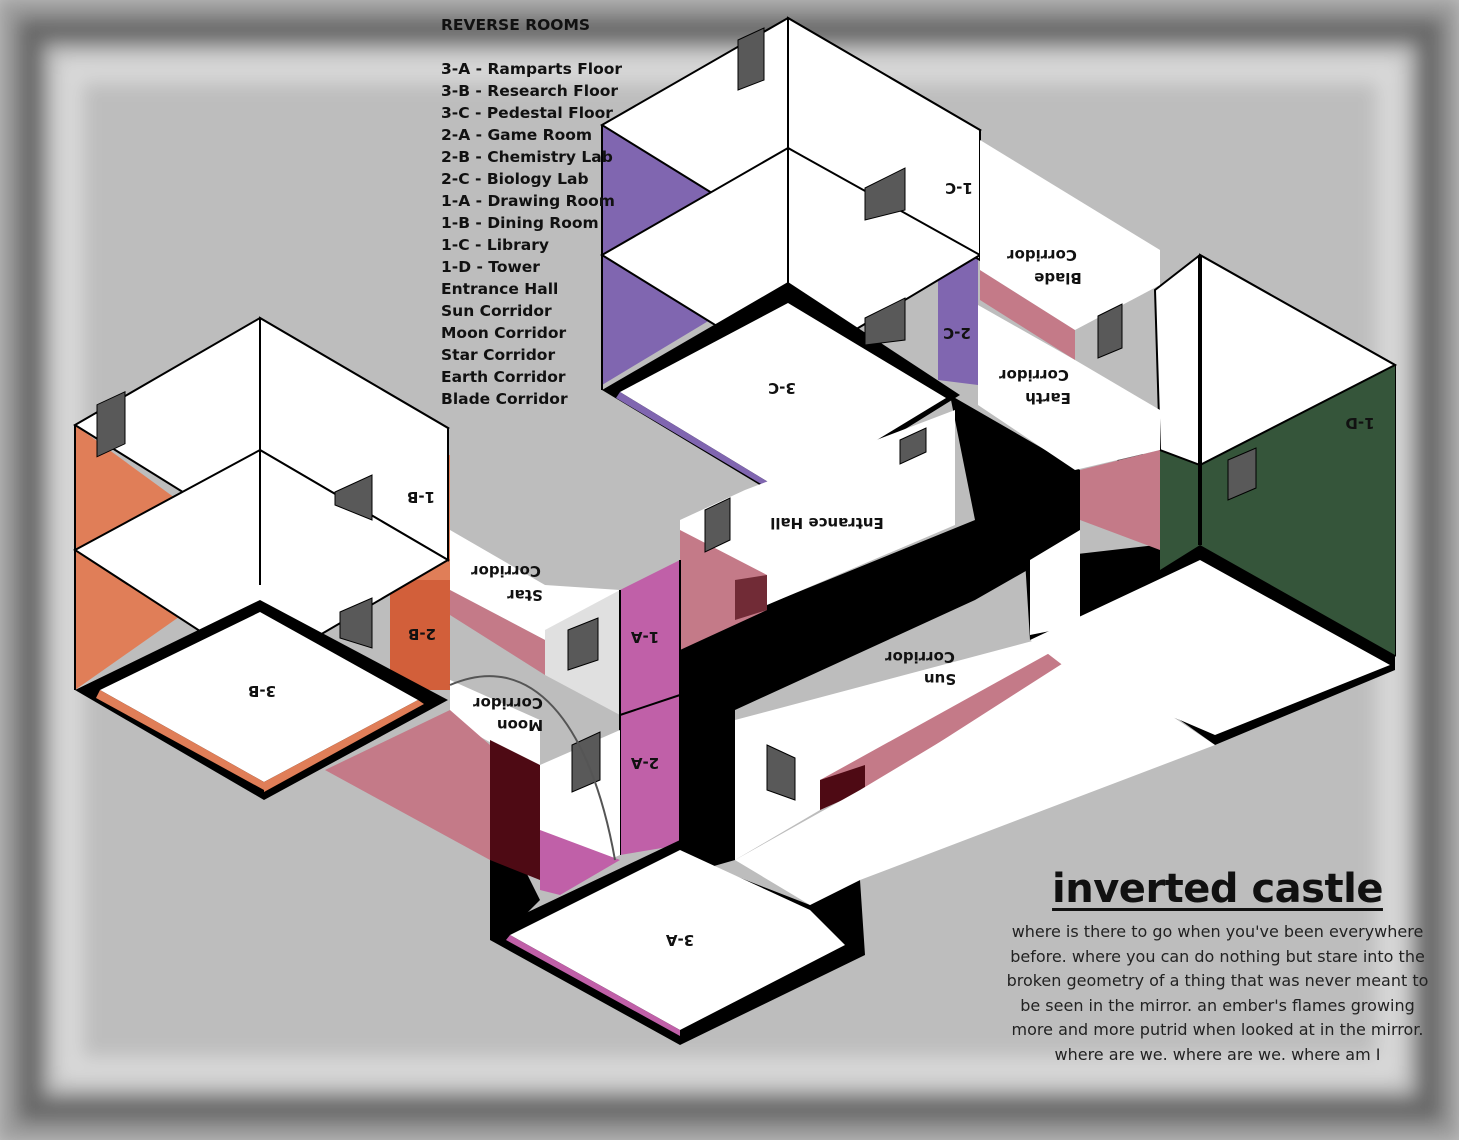  What do you see at coordinates (532, 69) in the screenshot?
I see `legend-item: 3-A - Ramparts Floor` at bounding box center [532, 69].